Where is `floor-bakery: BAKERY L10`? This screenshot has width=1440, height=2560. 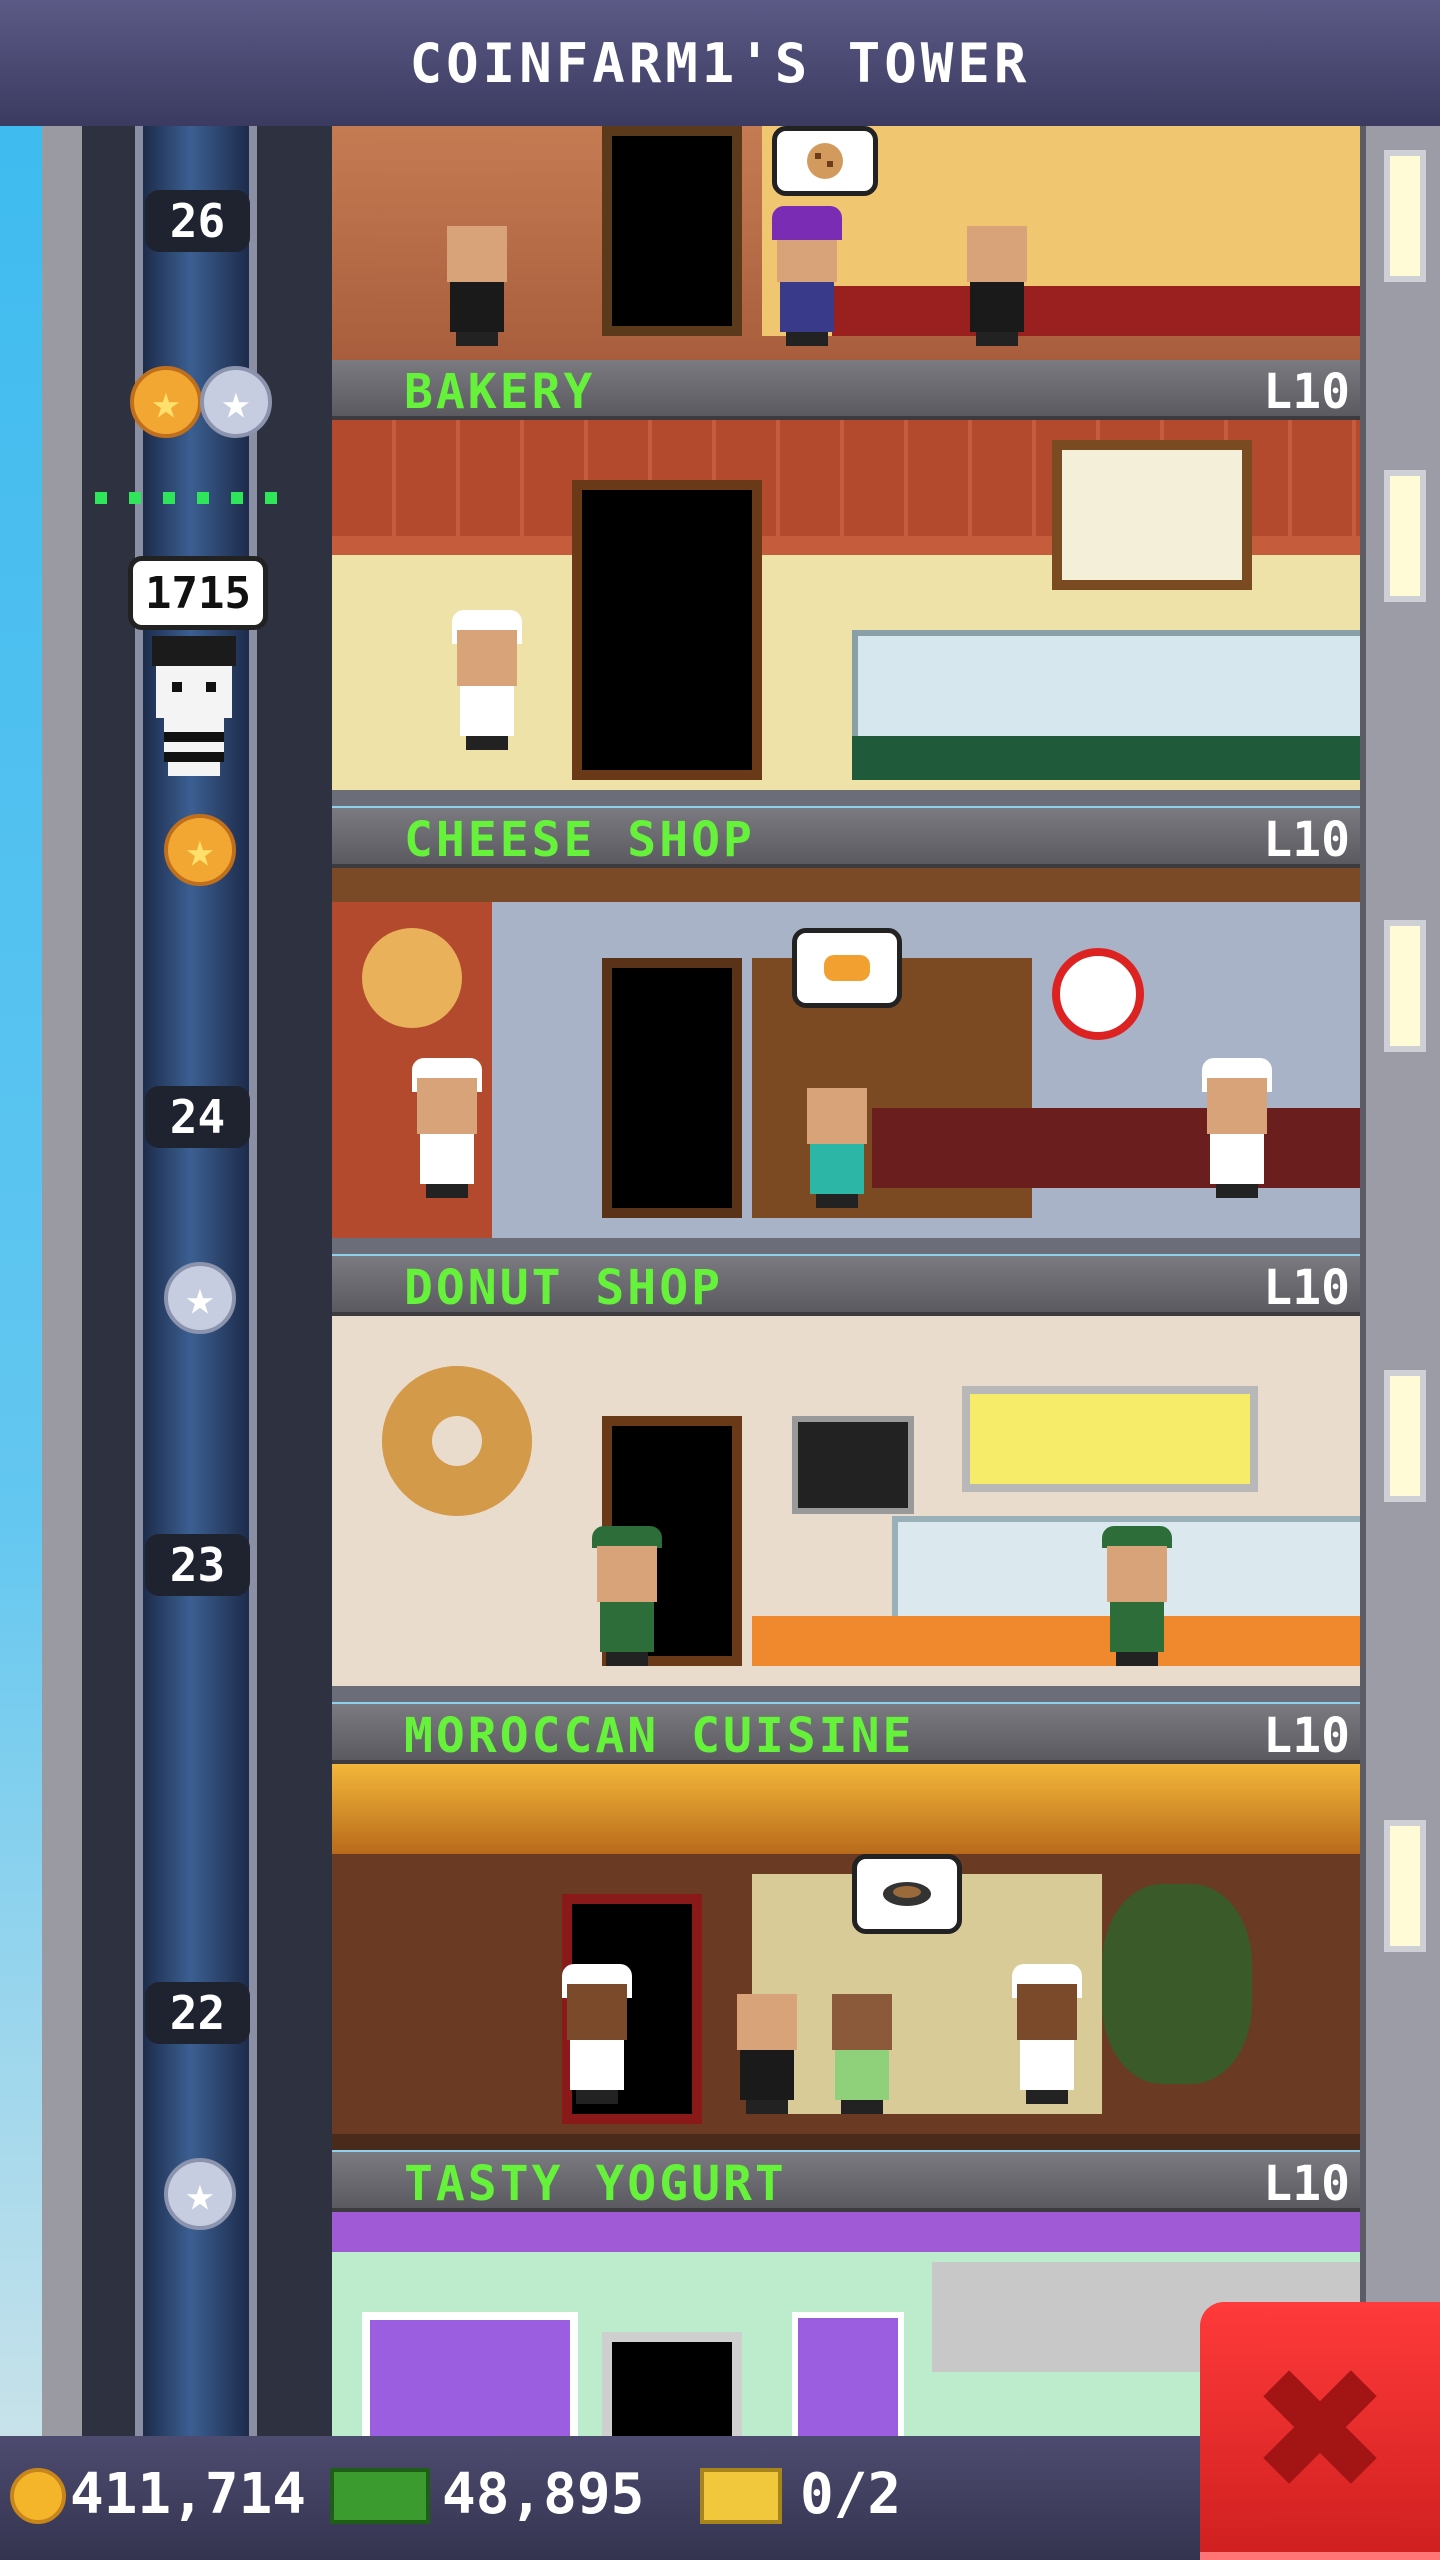
floor-bakery: BAKERY L10 is located at coordinates (846, 583).